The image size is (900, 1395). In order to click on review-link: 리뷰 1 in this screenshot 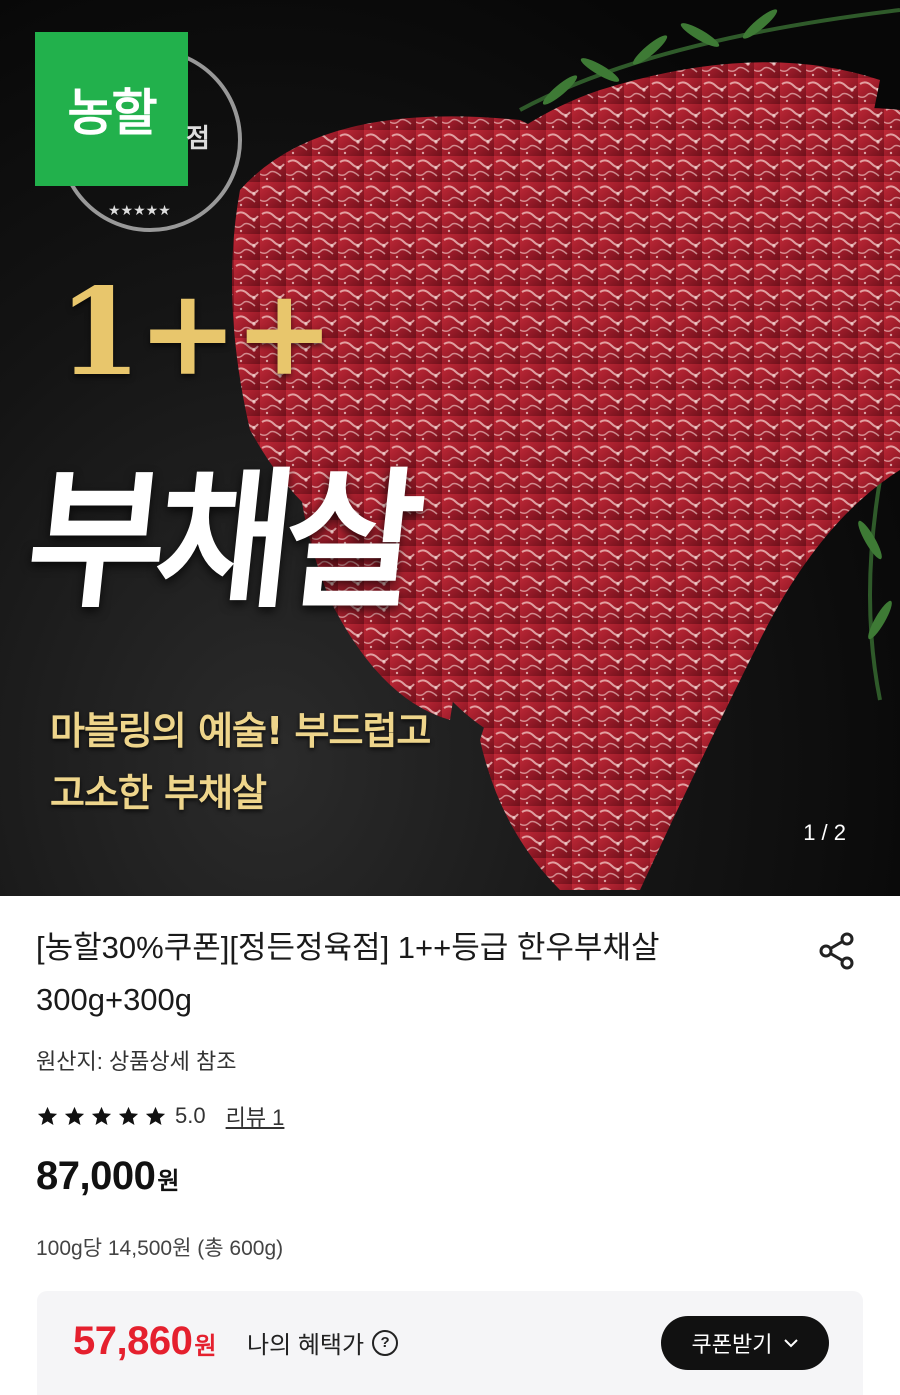, I will do `click(255, 1116)`.